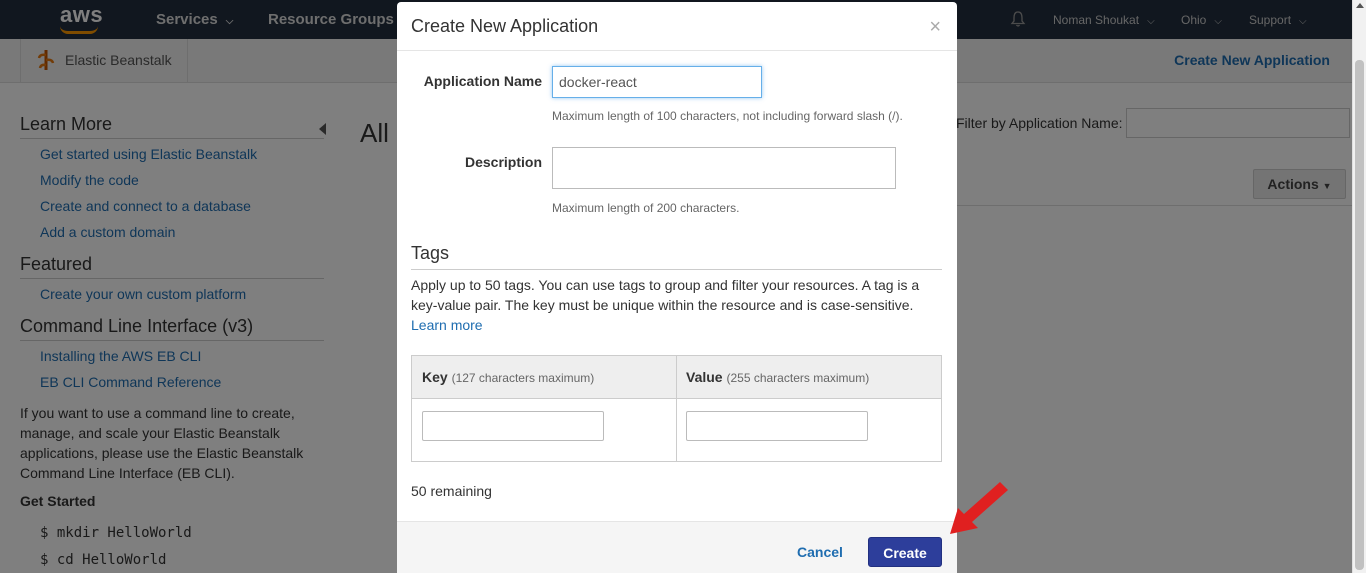 The width and height of the screenshot is (1366, 573). What do you see at coordinates (724, 168) in the screenshot?
I see `description-input` at bounding box center [724, 168].